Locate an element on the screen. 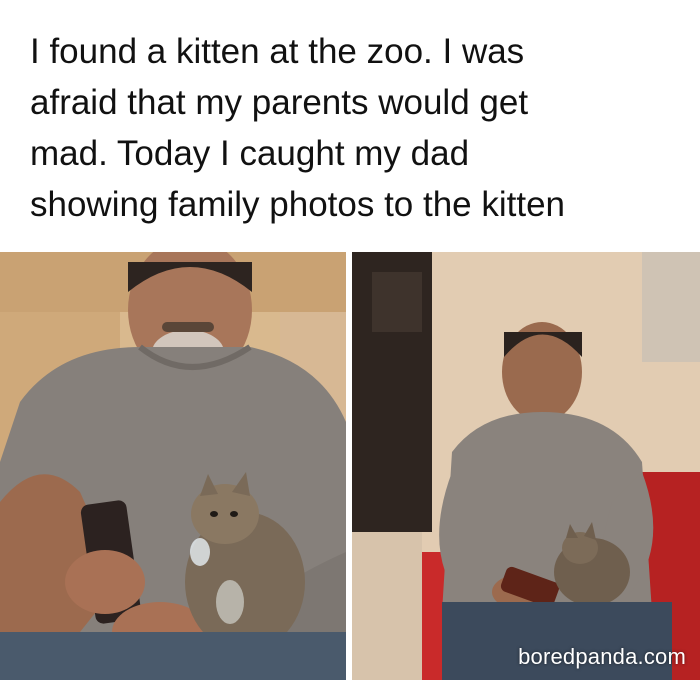 The image size is (700, 680). caption-line-3: mad. Today I caught my dad is located at coordinates (250, 153).